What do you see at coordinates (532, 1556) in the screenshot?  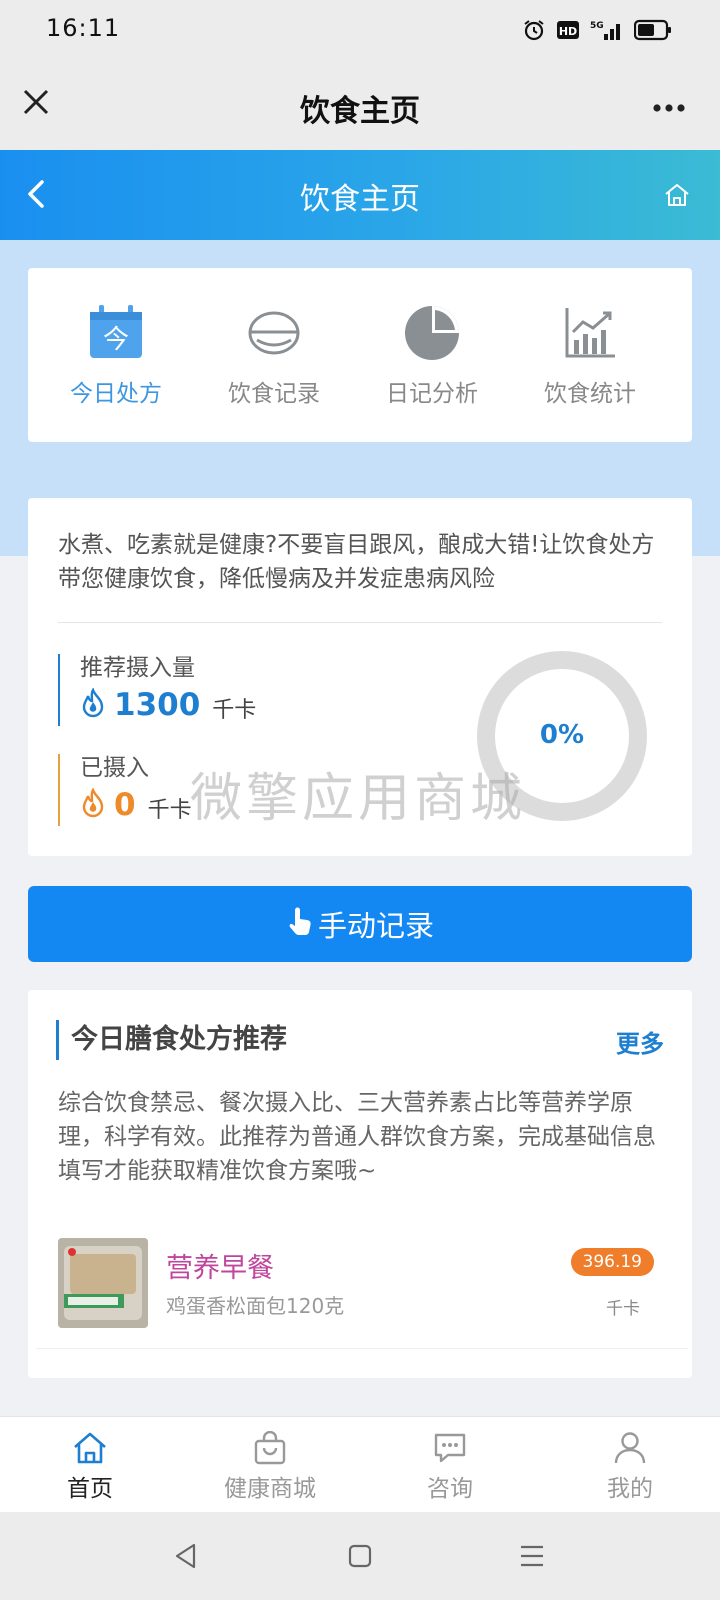 I see `menu-lines-icon` at bounding box center [532, 1556].